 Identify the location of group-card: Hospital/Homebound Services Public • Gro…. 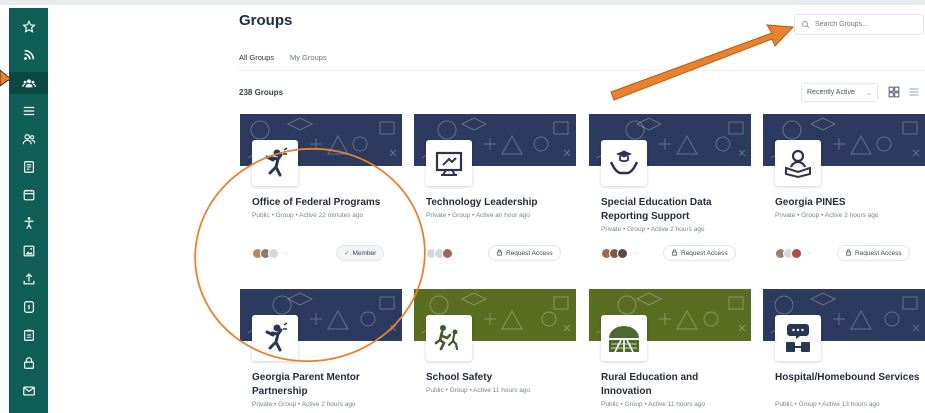
(844, 351).